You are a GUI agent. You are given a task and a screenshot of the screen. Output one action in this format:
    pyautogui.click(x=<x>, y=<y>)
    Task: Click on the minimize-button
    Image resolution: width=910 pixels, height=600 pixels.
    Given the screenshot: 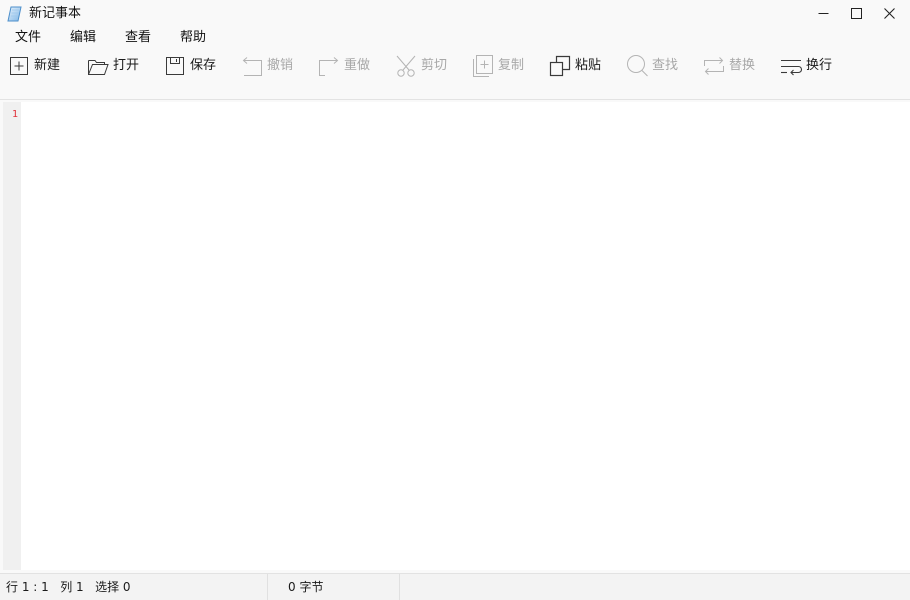 What is the action you would take?
    pyautogui.click(x=823, y=13)
    